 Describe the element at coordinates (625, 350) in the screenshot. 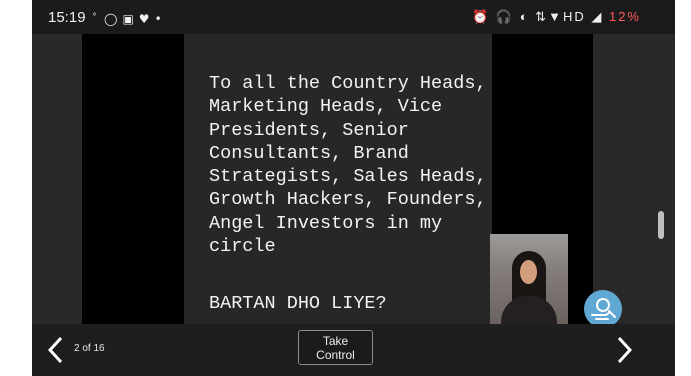

I see `next-slide-icon` at that location.